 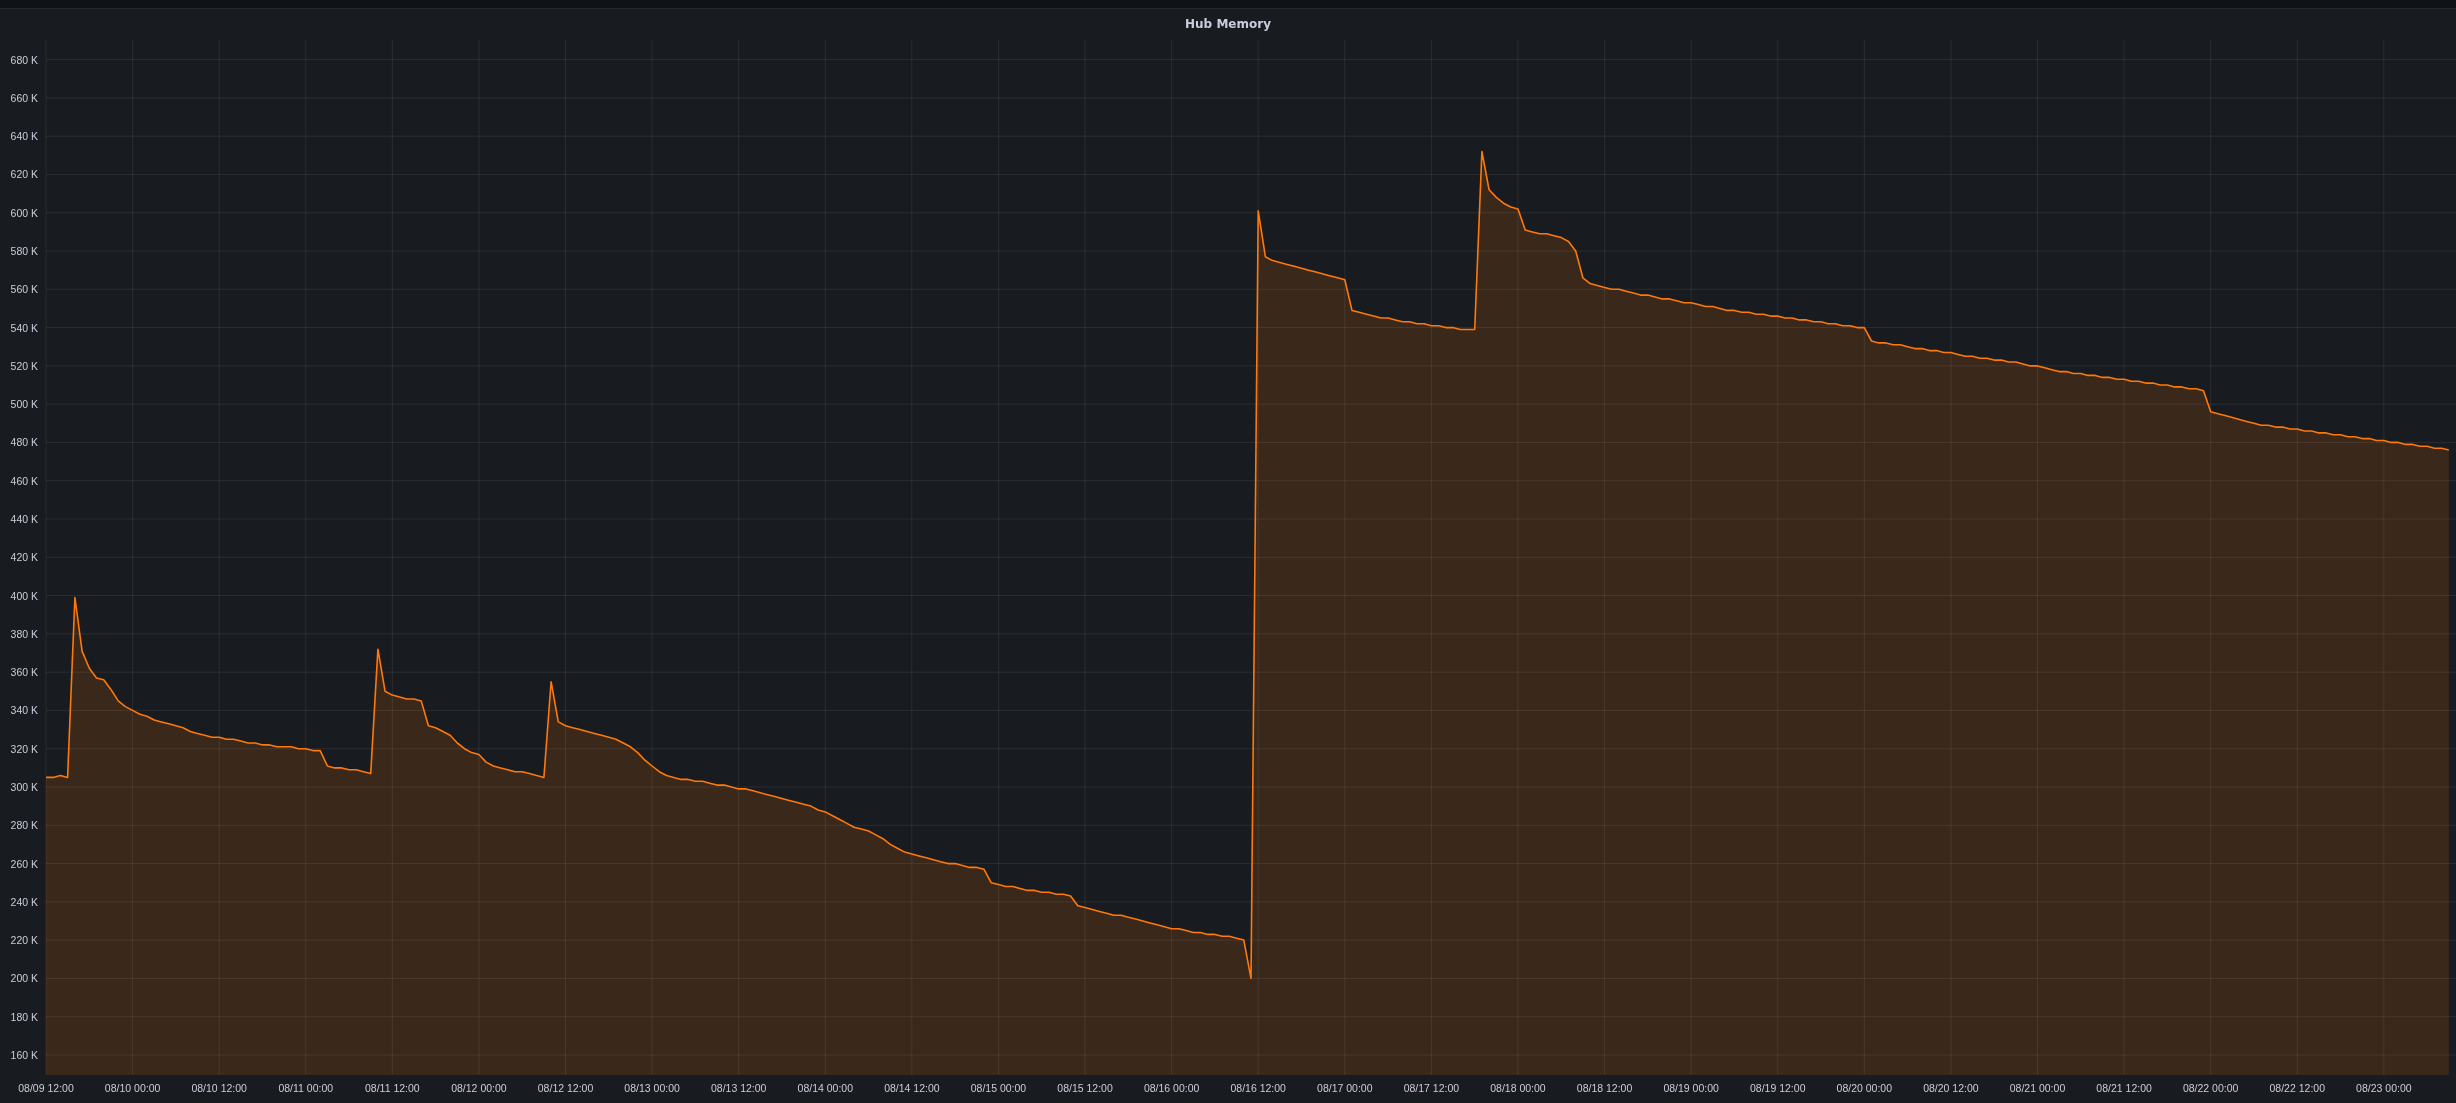 What do you see at coordinates (24, 748) in the screenshot?
I see `y-axis-label: 320 K` at bounding box center [24, 748].